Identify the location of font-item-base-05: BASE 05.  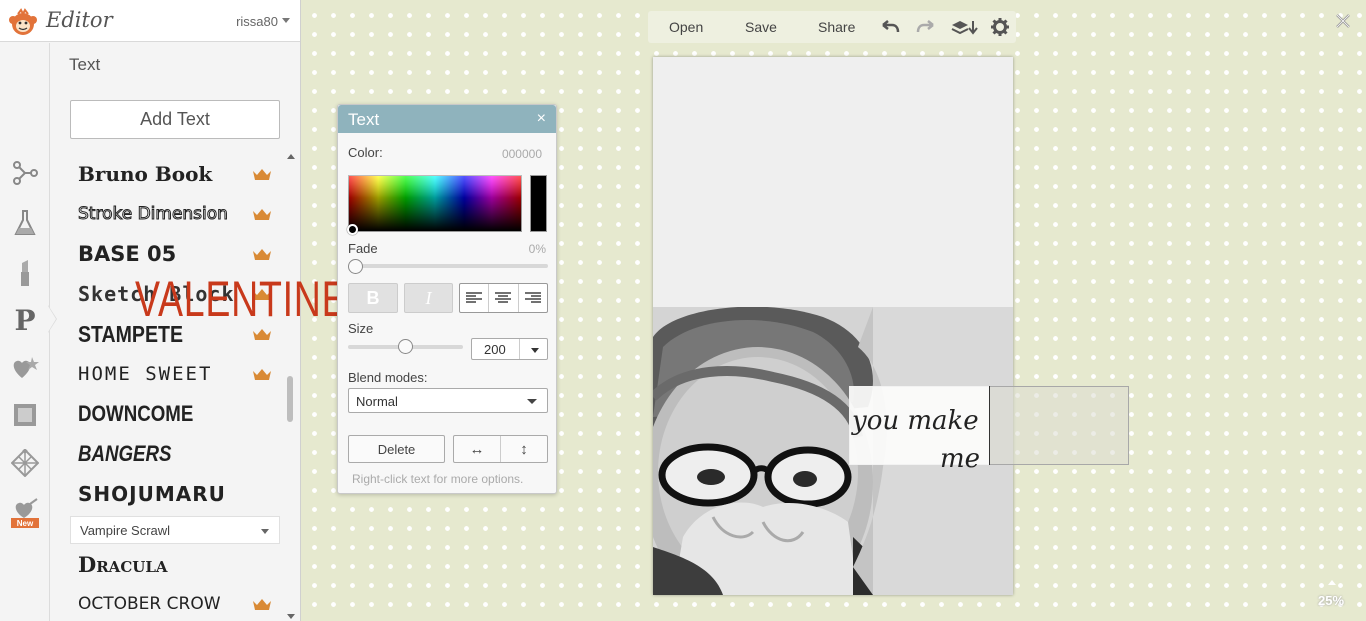
(175, 254).